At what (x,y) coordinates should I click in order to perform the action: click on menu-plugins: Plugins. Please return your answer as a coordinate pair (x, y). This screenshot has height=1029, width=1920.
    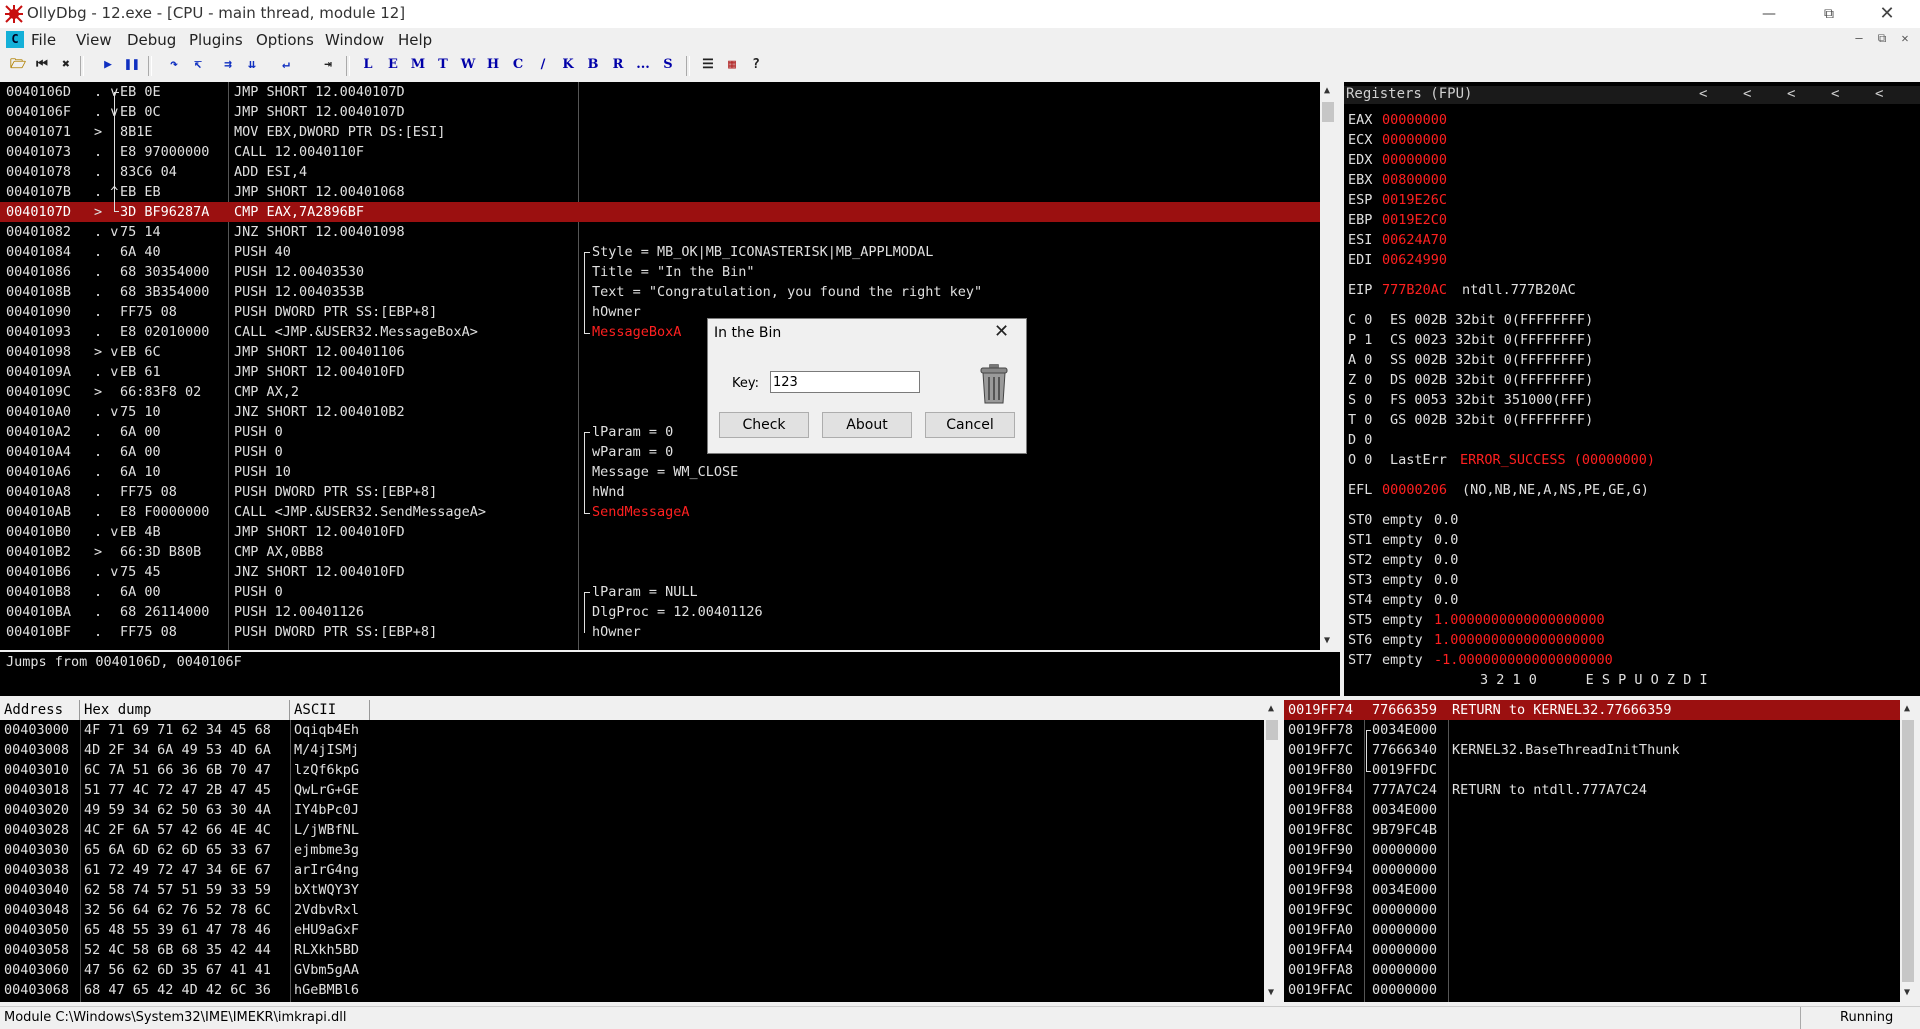
    Looking at the image, I should click on (216, 40).